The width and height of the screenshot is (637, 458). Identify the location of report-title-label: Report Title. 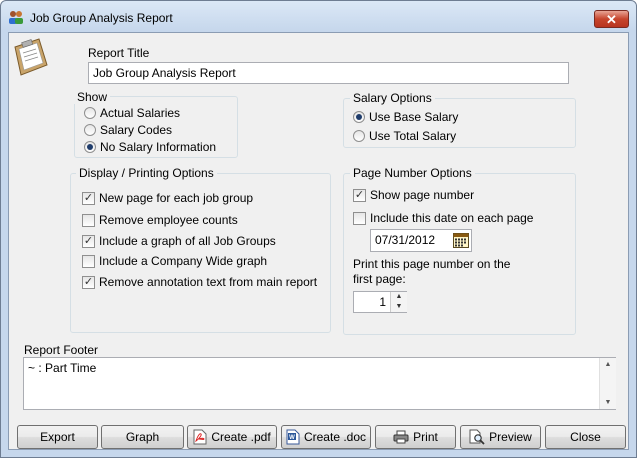
(119, 53).